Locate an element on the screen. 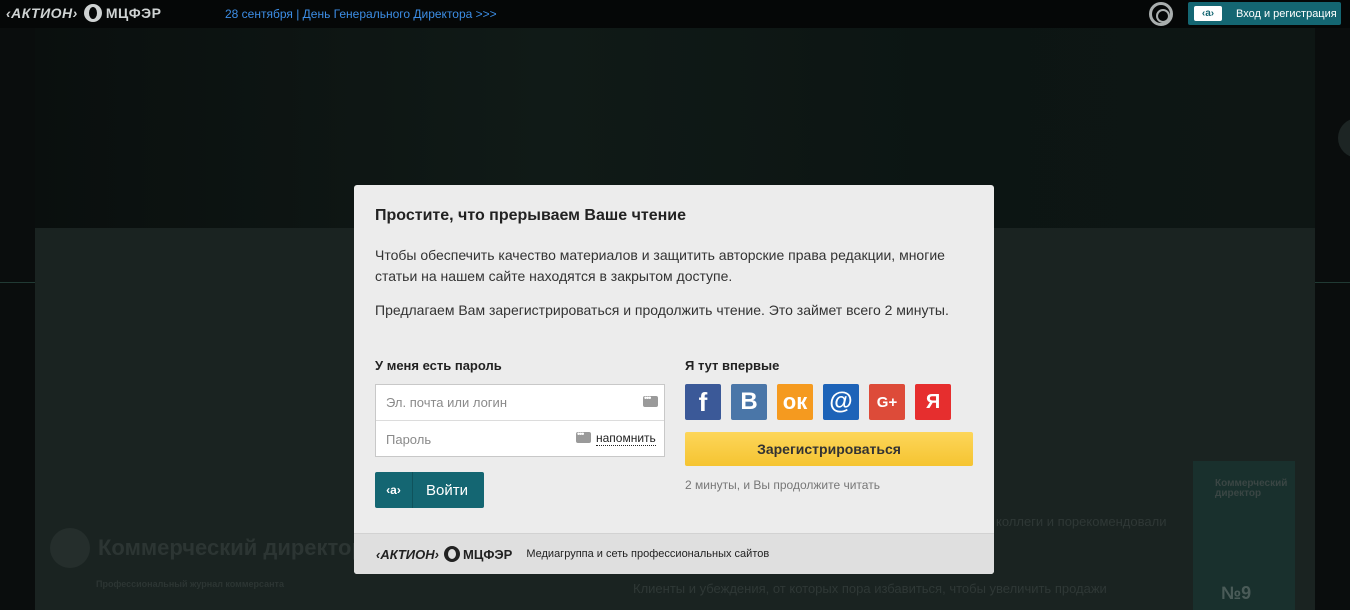 The height and width of the screenshot is (610, 1350). login-register-label: Вход и регистрация is located at coordinates (1286, 13).